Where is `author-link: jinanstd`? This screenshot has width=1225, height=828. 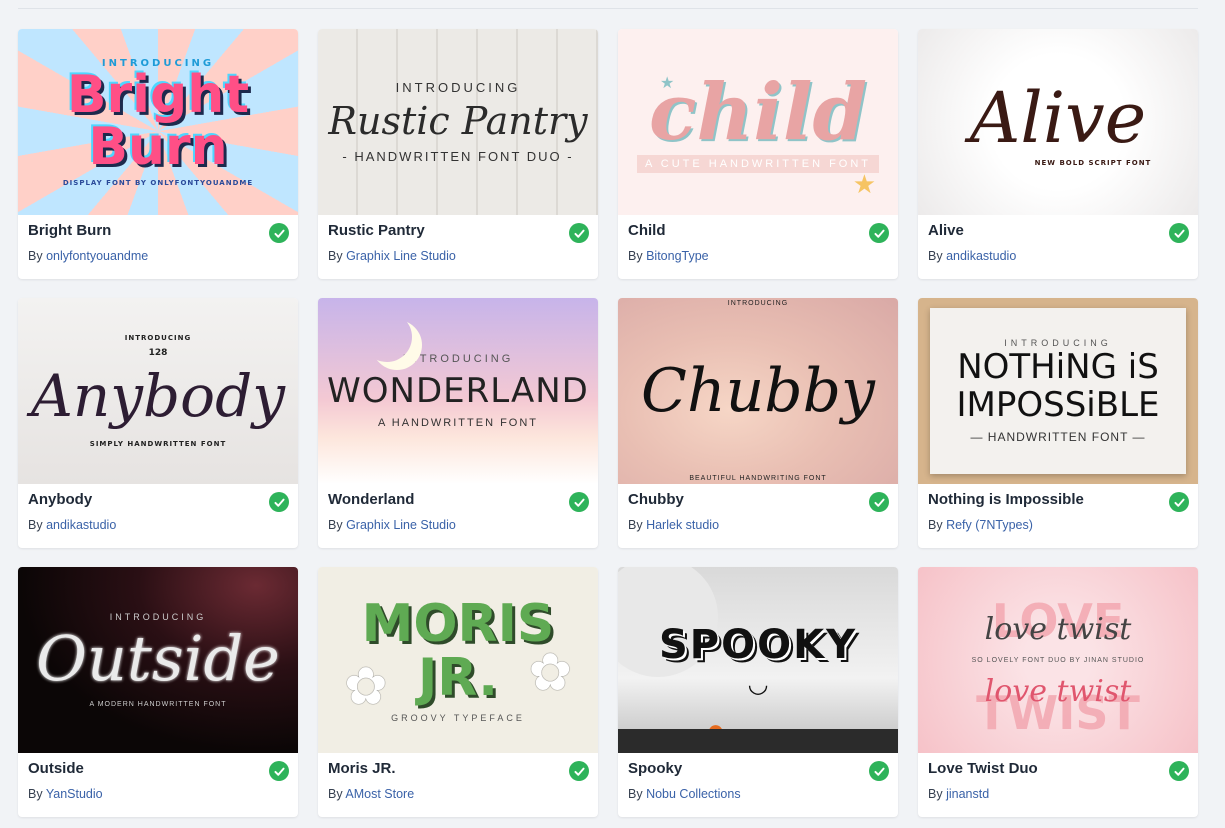 author-link: jinanstd is located at coordinates (967, 794).